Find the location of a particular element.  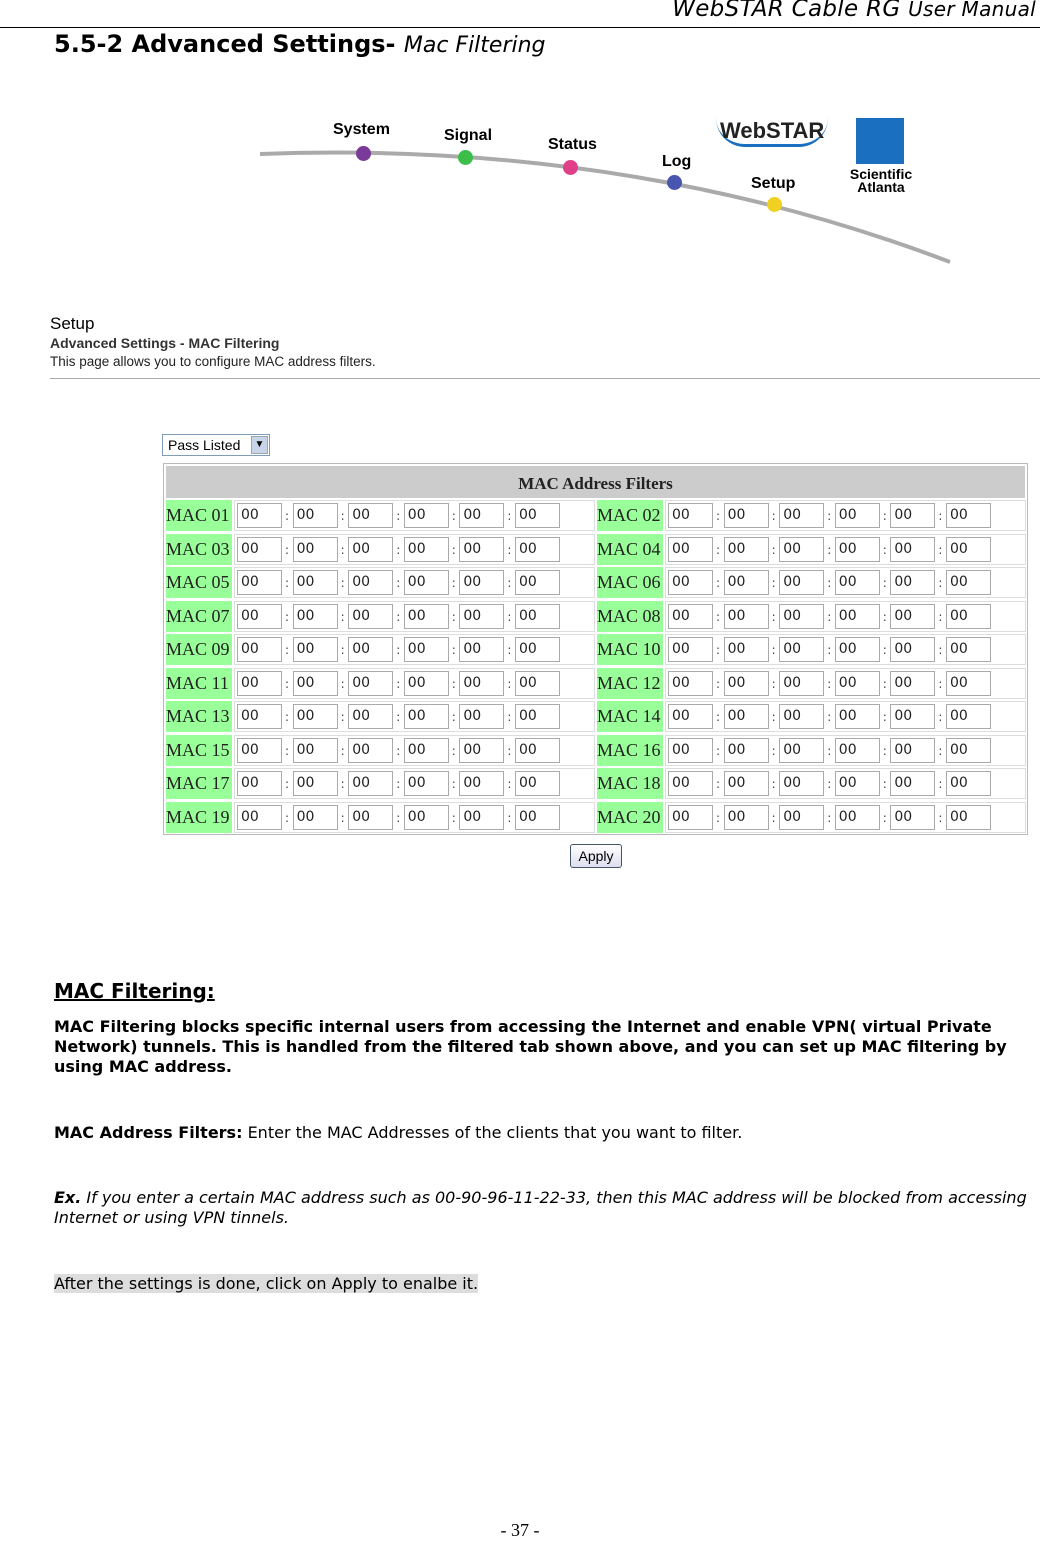

nav-signal-dot-icon is located at coordinates (465, 157).